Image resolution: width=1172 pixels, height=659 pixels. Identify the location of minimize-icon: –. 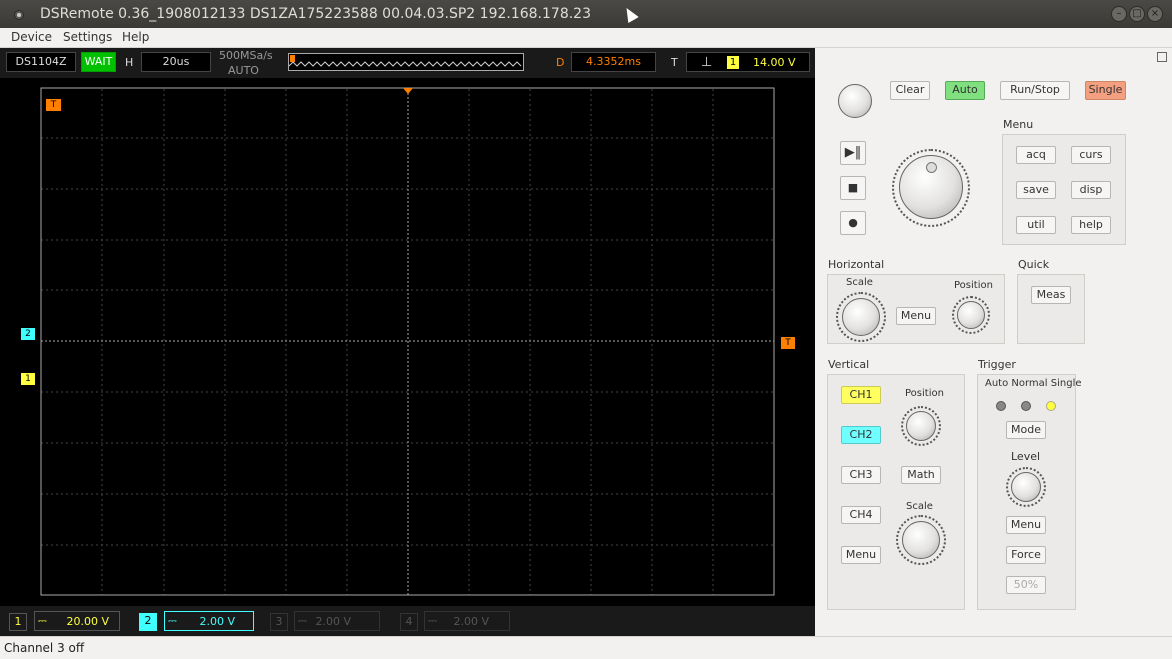
(1119, 14).